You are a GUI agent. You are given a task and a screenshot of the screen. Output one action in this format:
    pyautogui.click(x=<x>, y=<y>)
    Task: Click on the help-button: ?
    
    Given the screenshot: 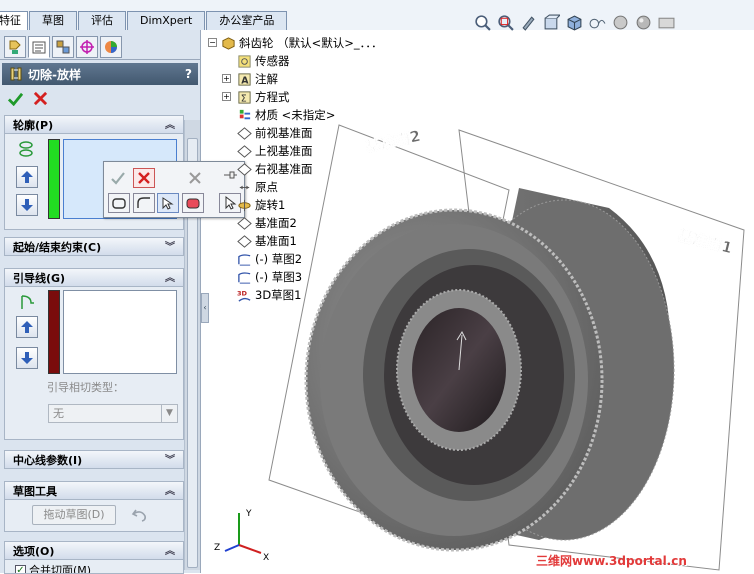 What is the action you would take?
    pyautogui.click(x=188, y=74)
    